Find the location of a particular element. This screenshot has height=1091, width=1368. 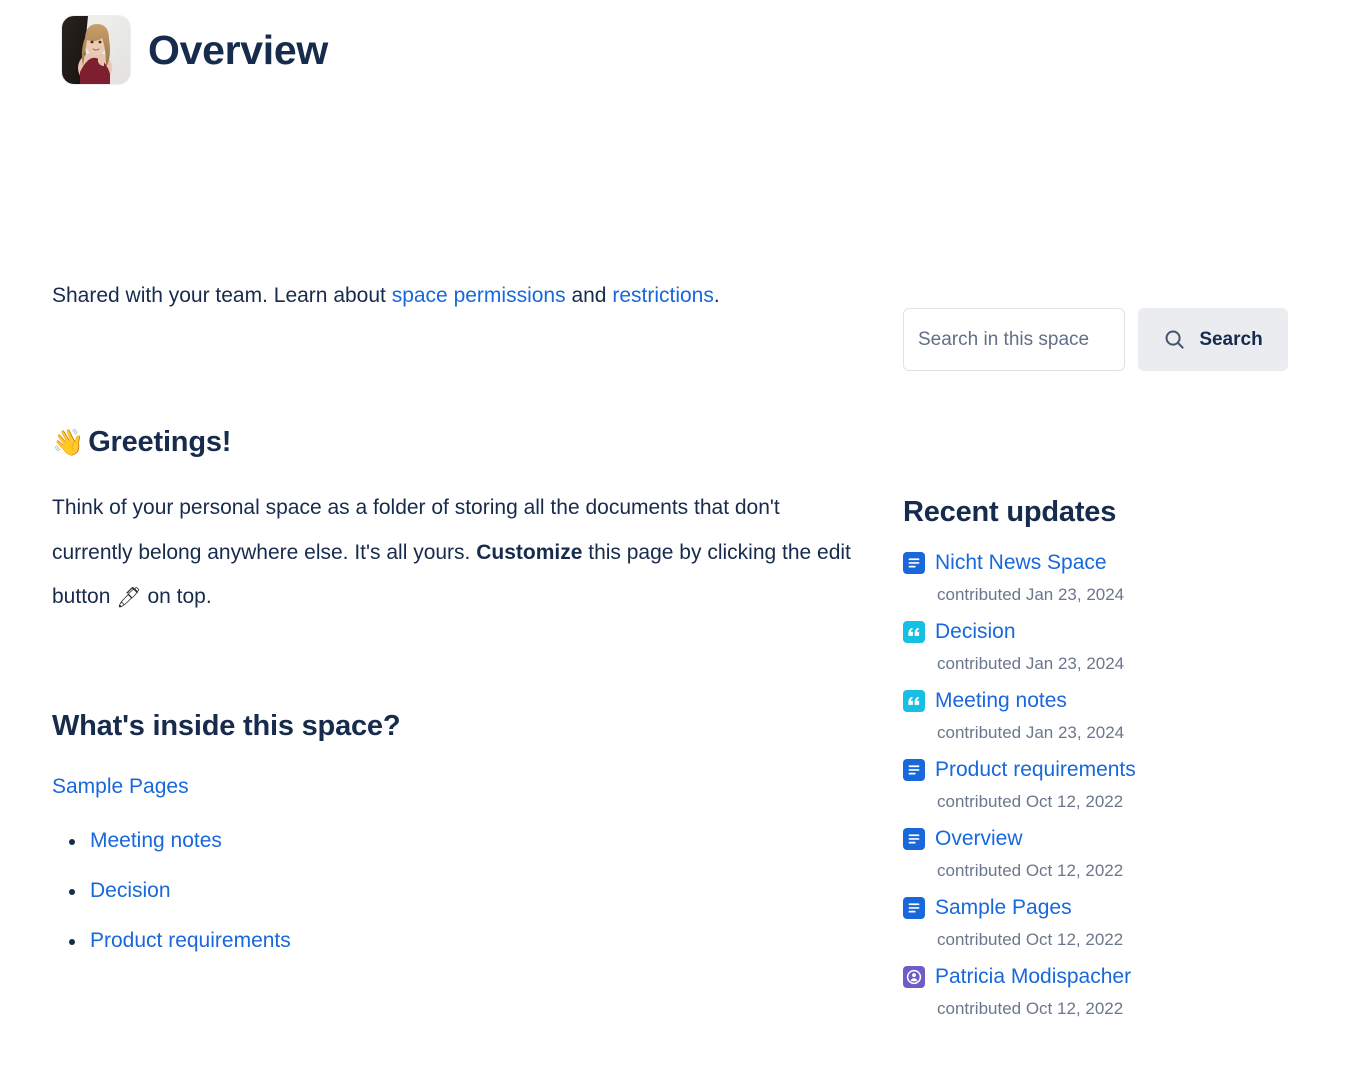

list-item: Meeting notes is located at coordinates (452, 841).